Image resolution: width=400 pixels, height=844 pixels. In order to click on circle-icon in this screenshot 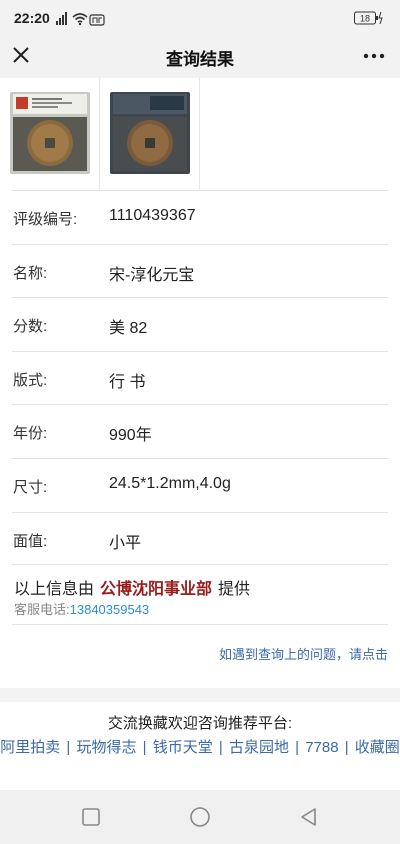, I will do `click(200, 817)`.